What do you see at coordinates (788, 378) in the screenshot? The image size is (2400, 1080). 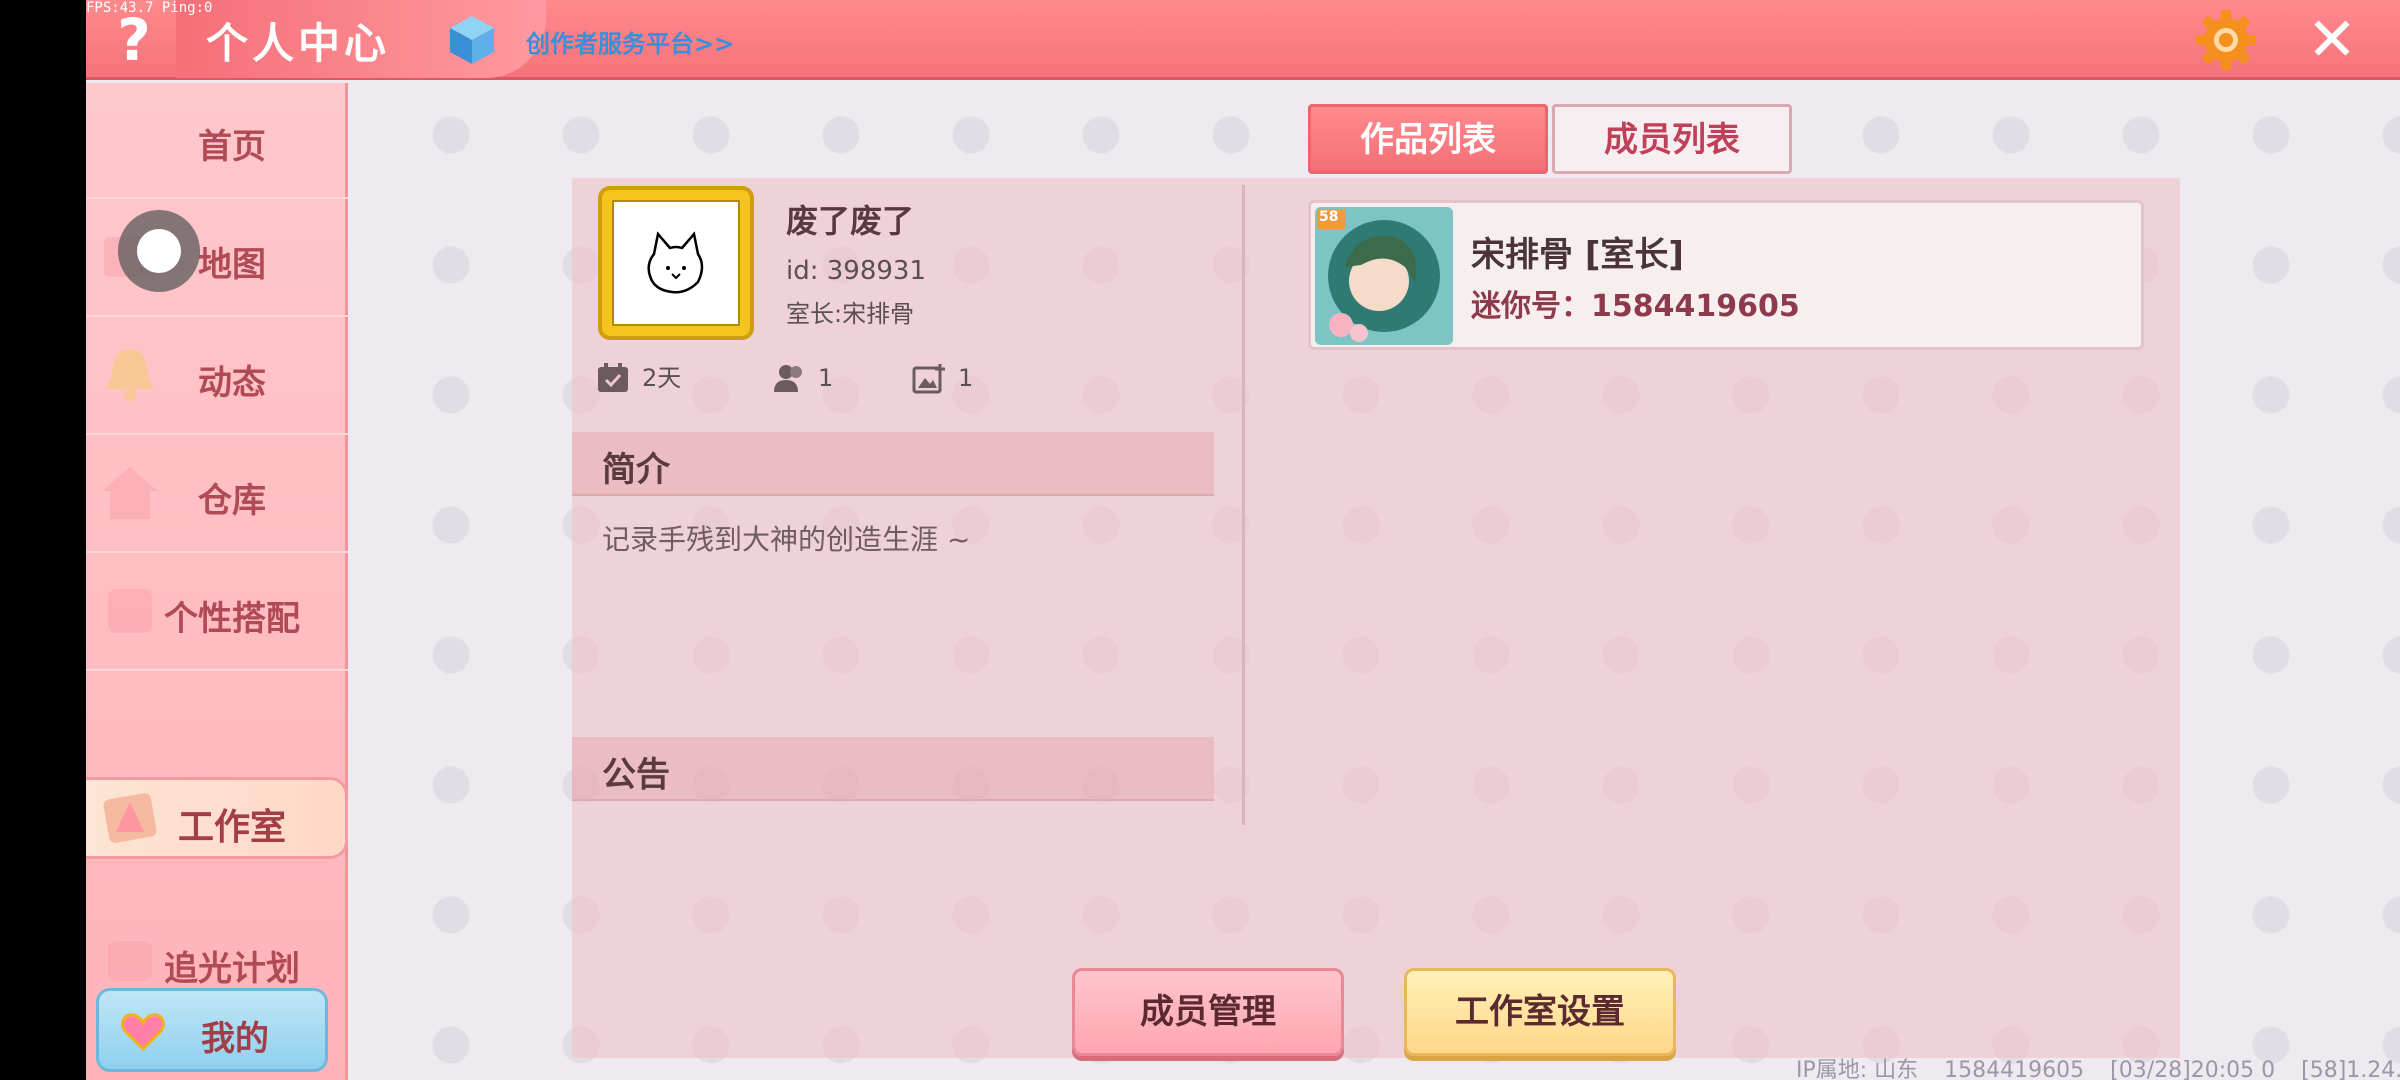 I see `members-icon` at bounding box center [788, 378].